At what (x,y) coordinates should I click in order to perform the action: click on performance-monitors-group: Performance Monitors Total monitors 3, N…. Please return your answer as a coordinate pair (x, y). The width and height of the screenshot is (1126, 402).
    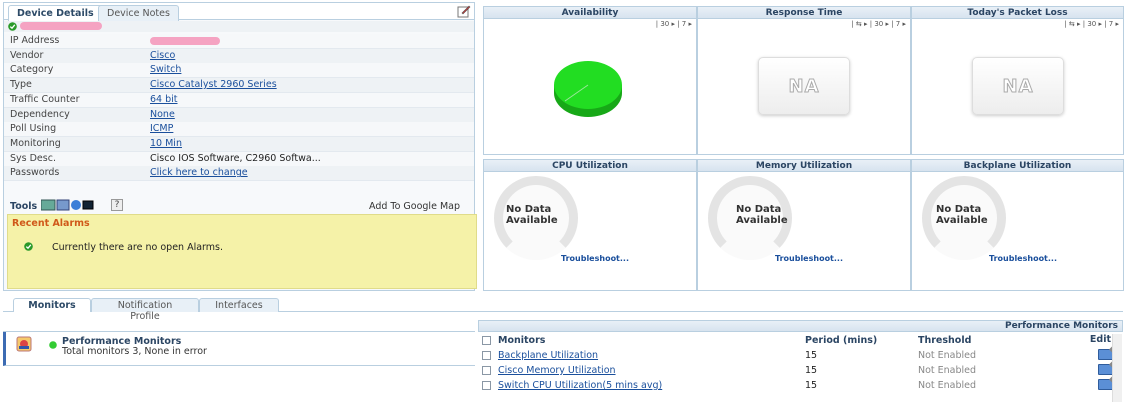
    Looking at the image, I should click on (239, 349).